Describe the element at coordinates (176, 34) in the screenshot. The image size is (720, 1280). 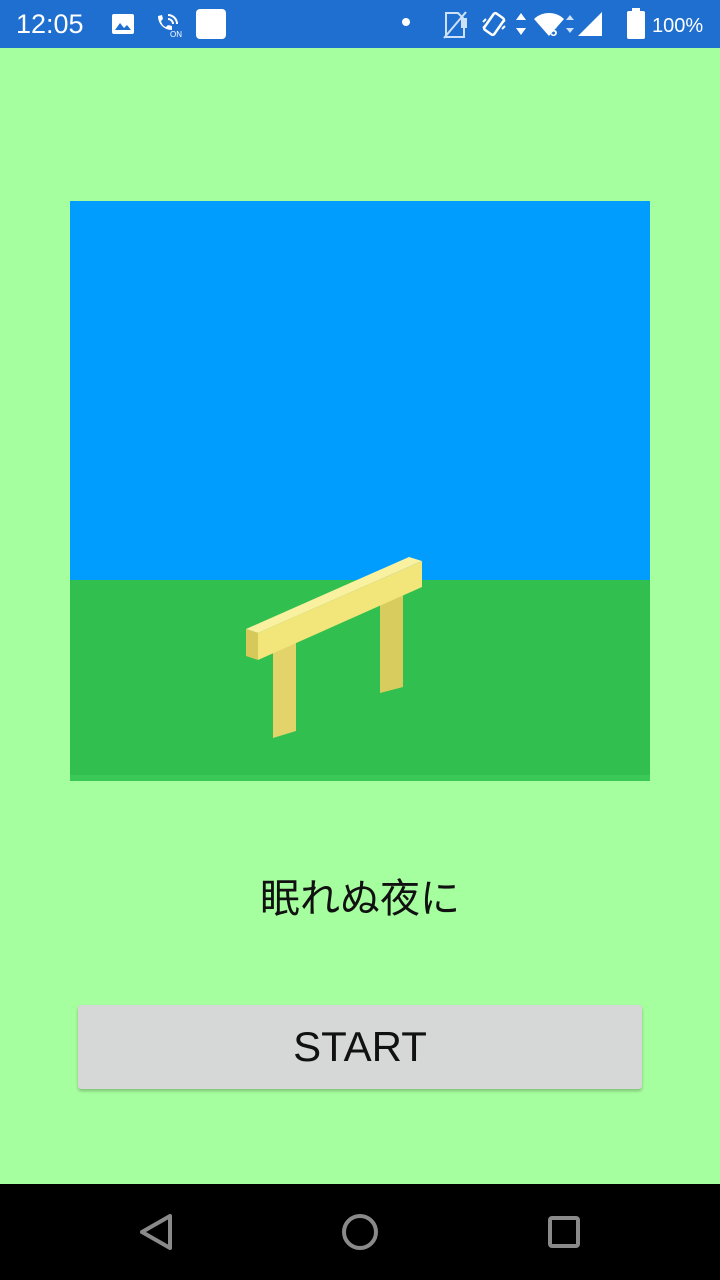
I see `svg-text: ON` at that location.